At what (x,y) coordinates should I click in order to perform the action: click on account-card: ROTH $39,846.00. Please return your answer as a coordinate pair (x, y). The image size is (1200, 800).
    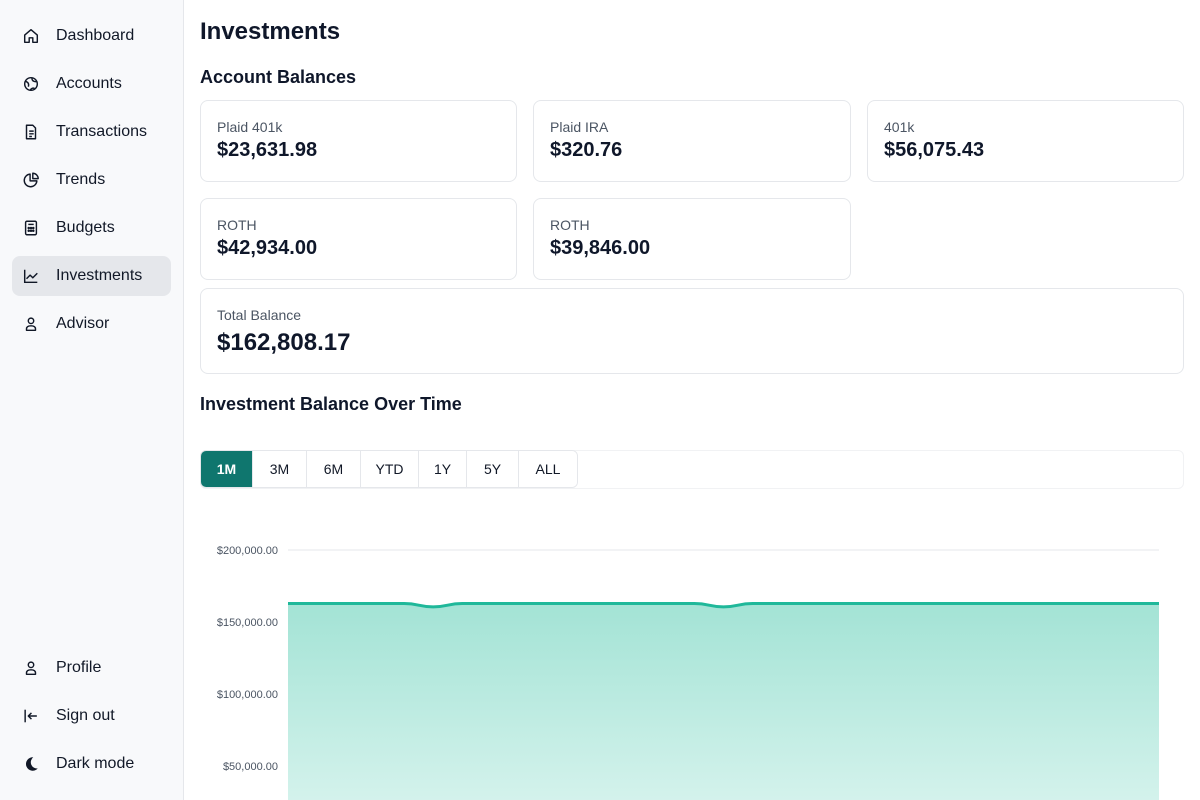
    Looking at the image, I should click on (692, 239).